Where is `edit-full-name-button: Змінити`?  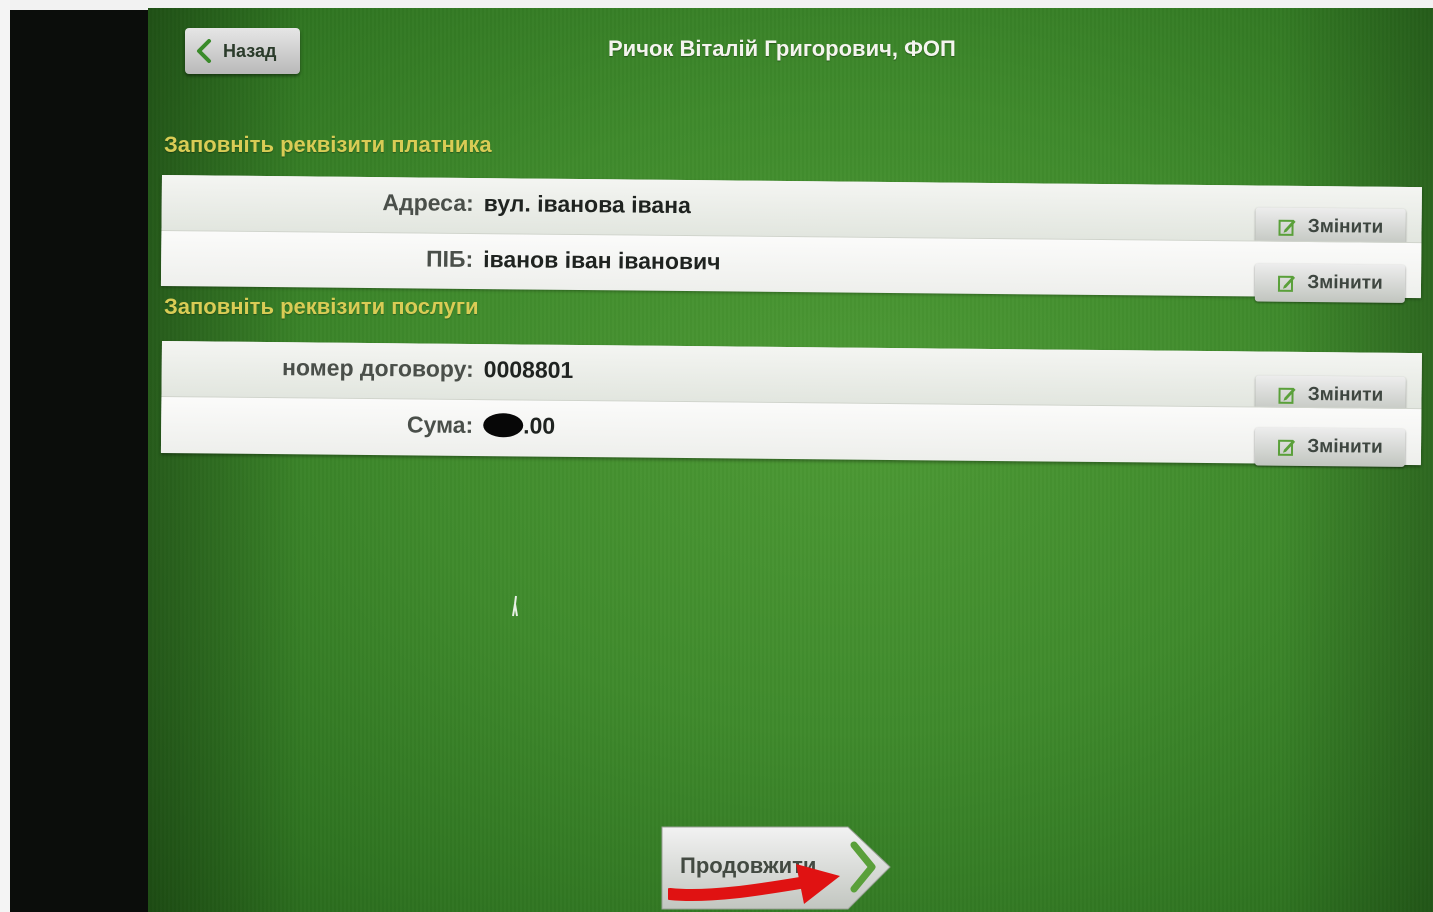 edit-full-name-button: Змінити is located at coordinates (1330, 283).